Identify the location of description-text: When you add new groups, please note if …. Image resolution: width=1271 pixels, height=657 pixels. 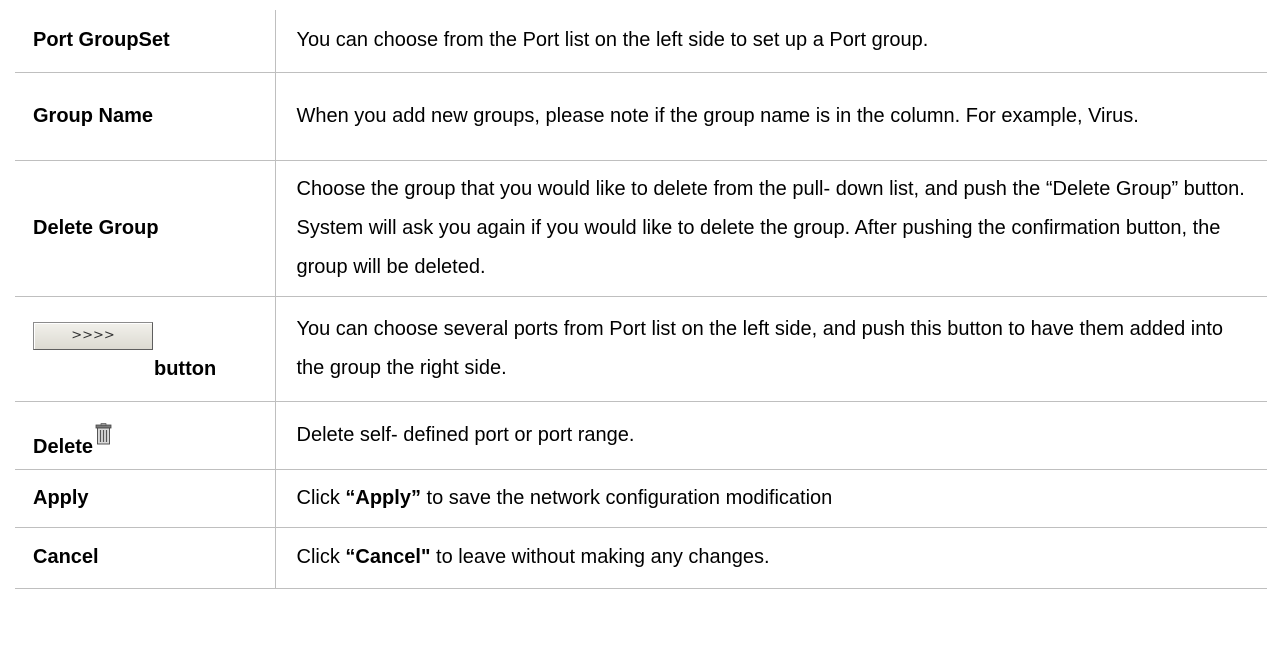
(717, 115).